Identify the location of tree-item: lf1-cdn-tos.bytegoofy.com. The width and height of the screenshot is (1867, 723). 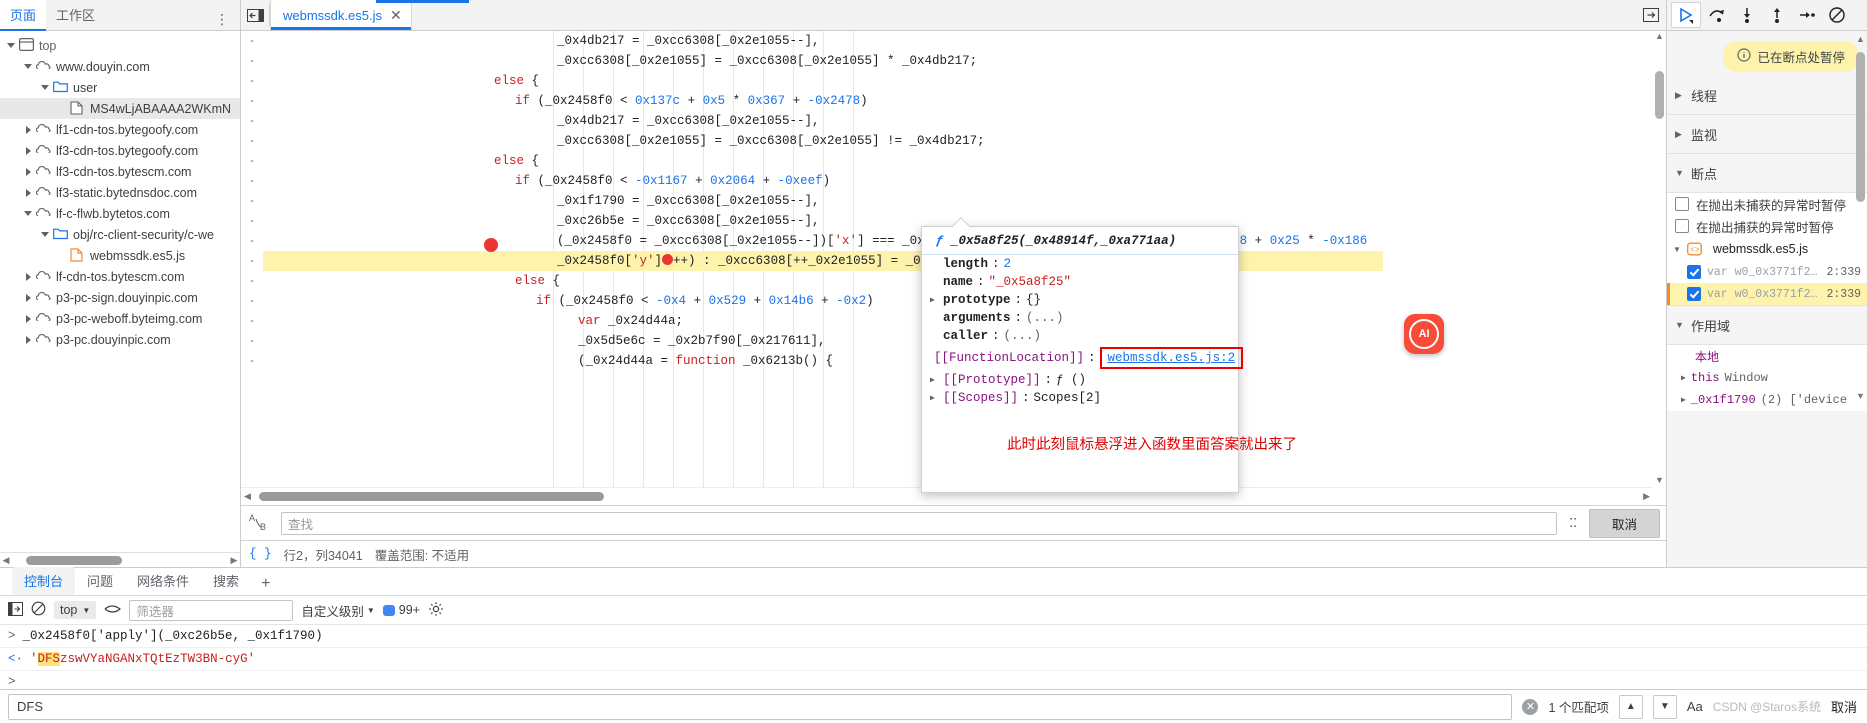
(120, 129).